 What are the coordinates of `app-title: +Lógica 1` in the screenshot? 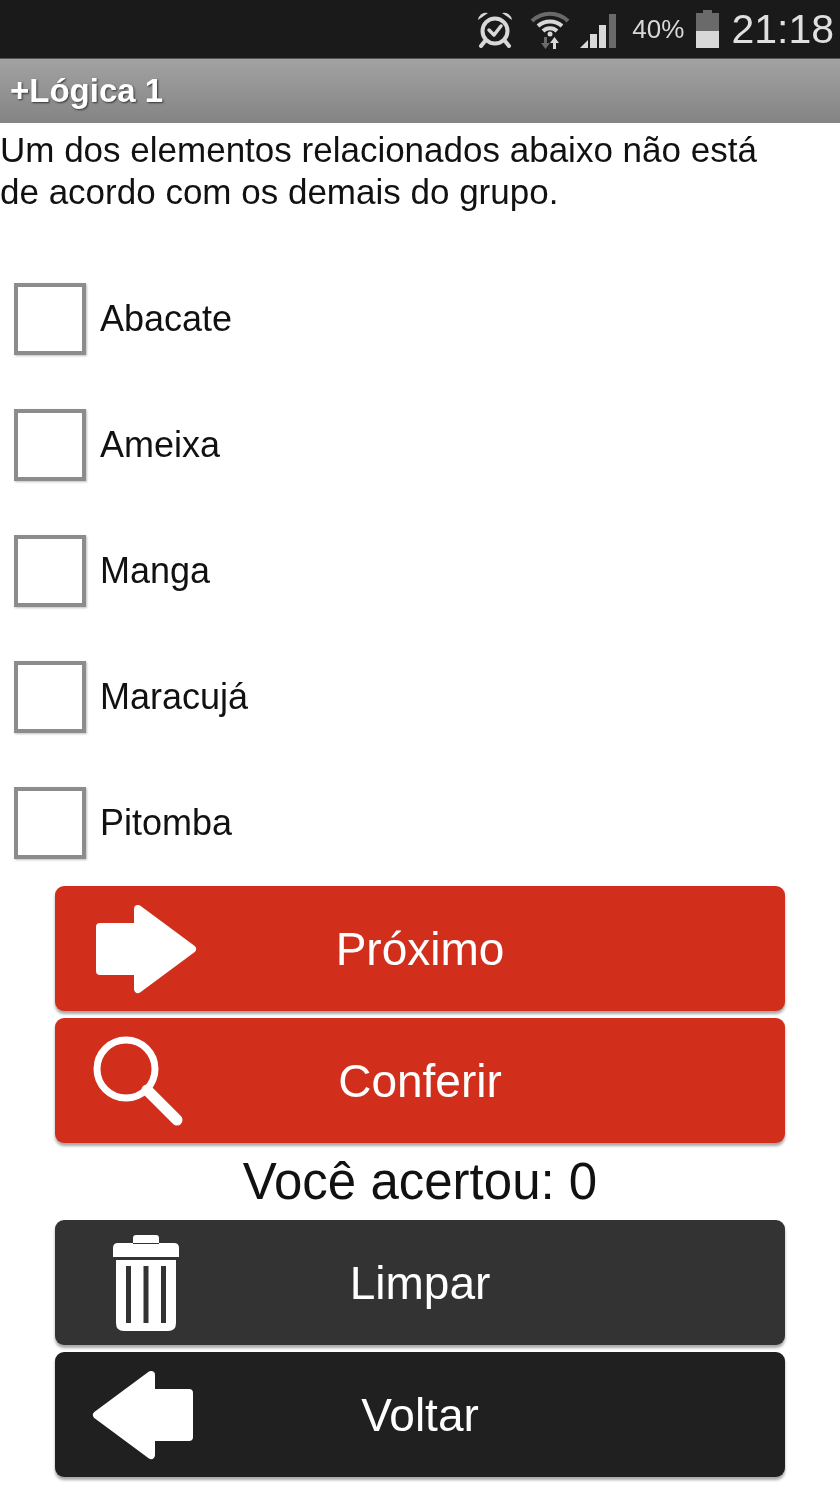 It's located at (87, 91).